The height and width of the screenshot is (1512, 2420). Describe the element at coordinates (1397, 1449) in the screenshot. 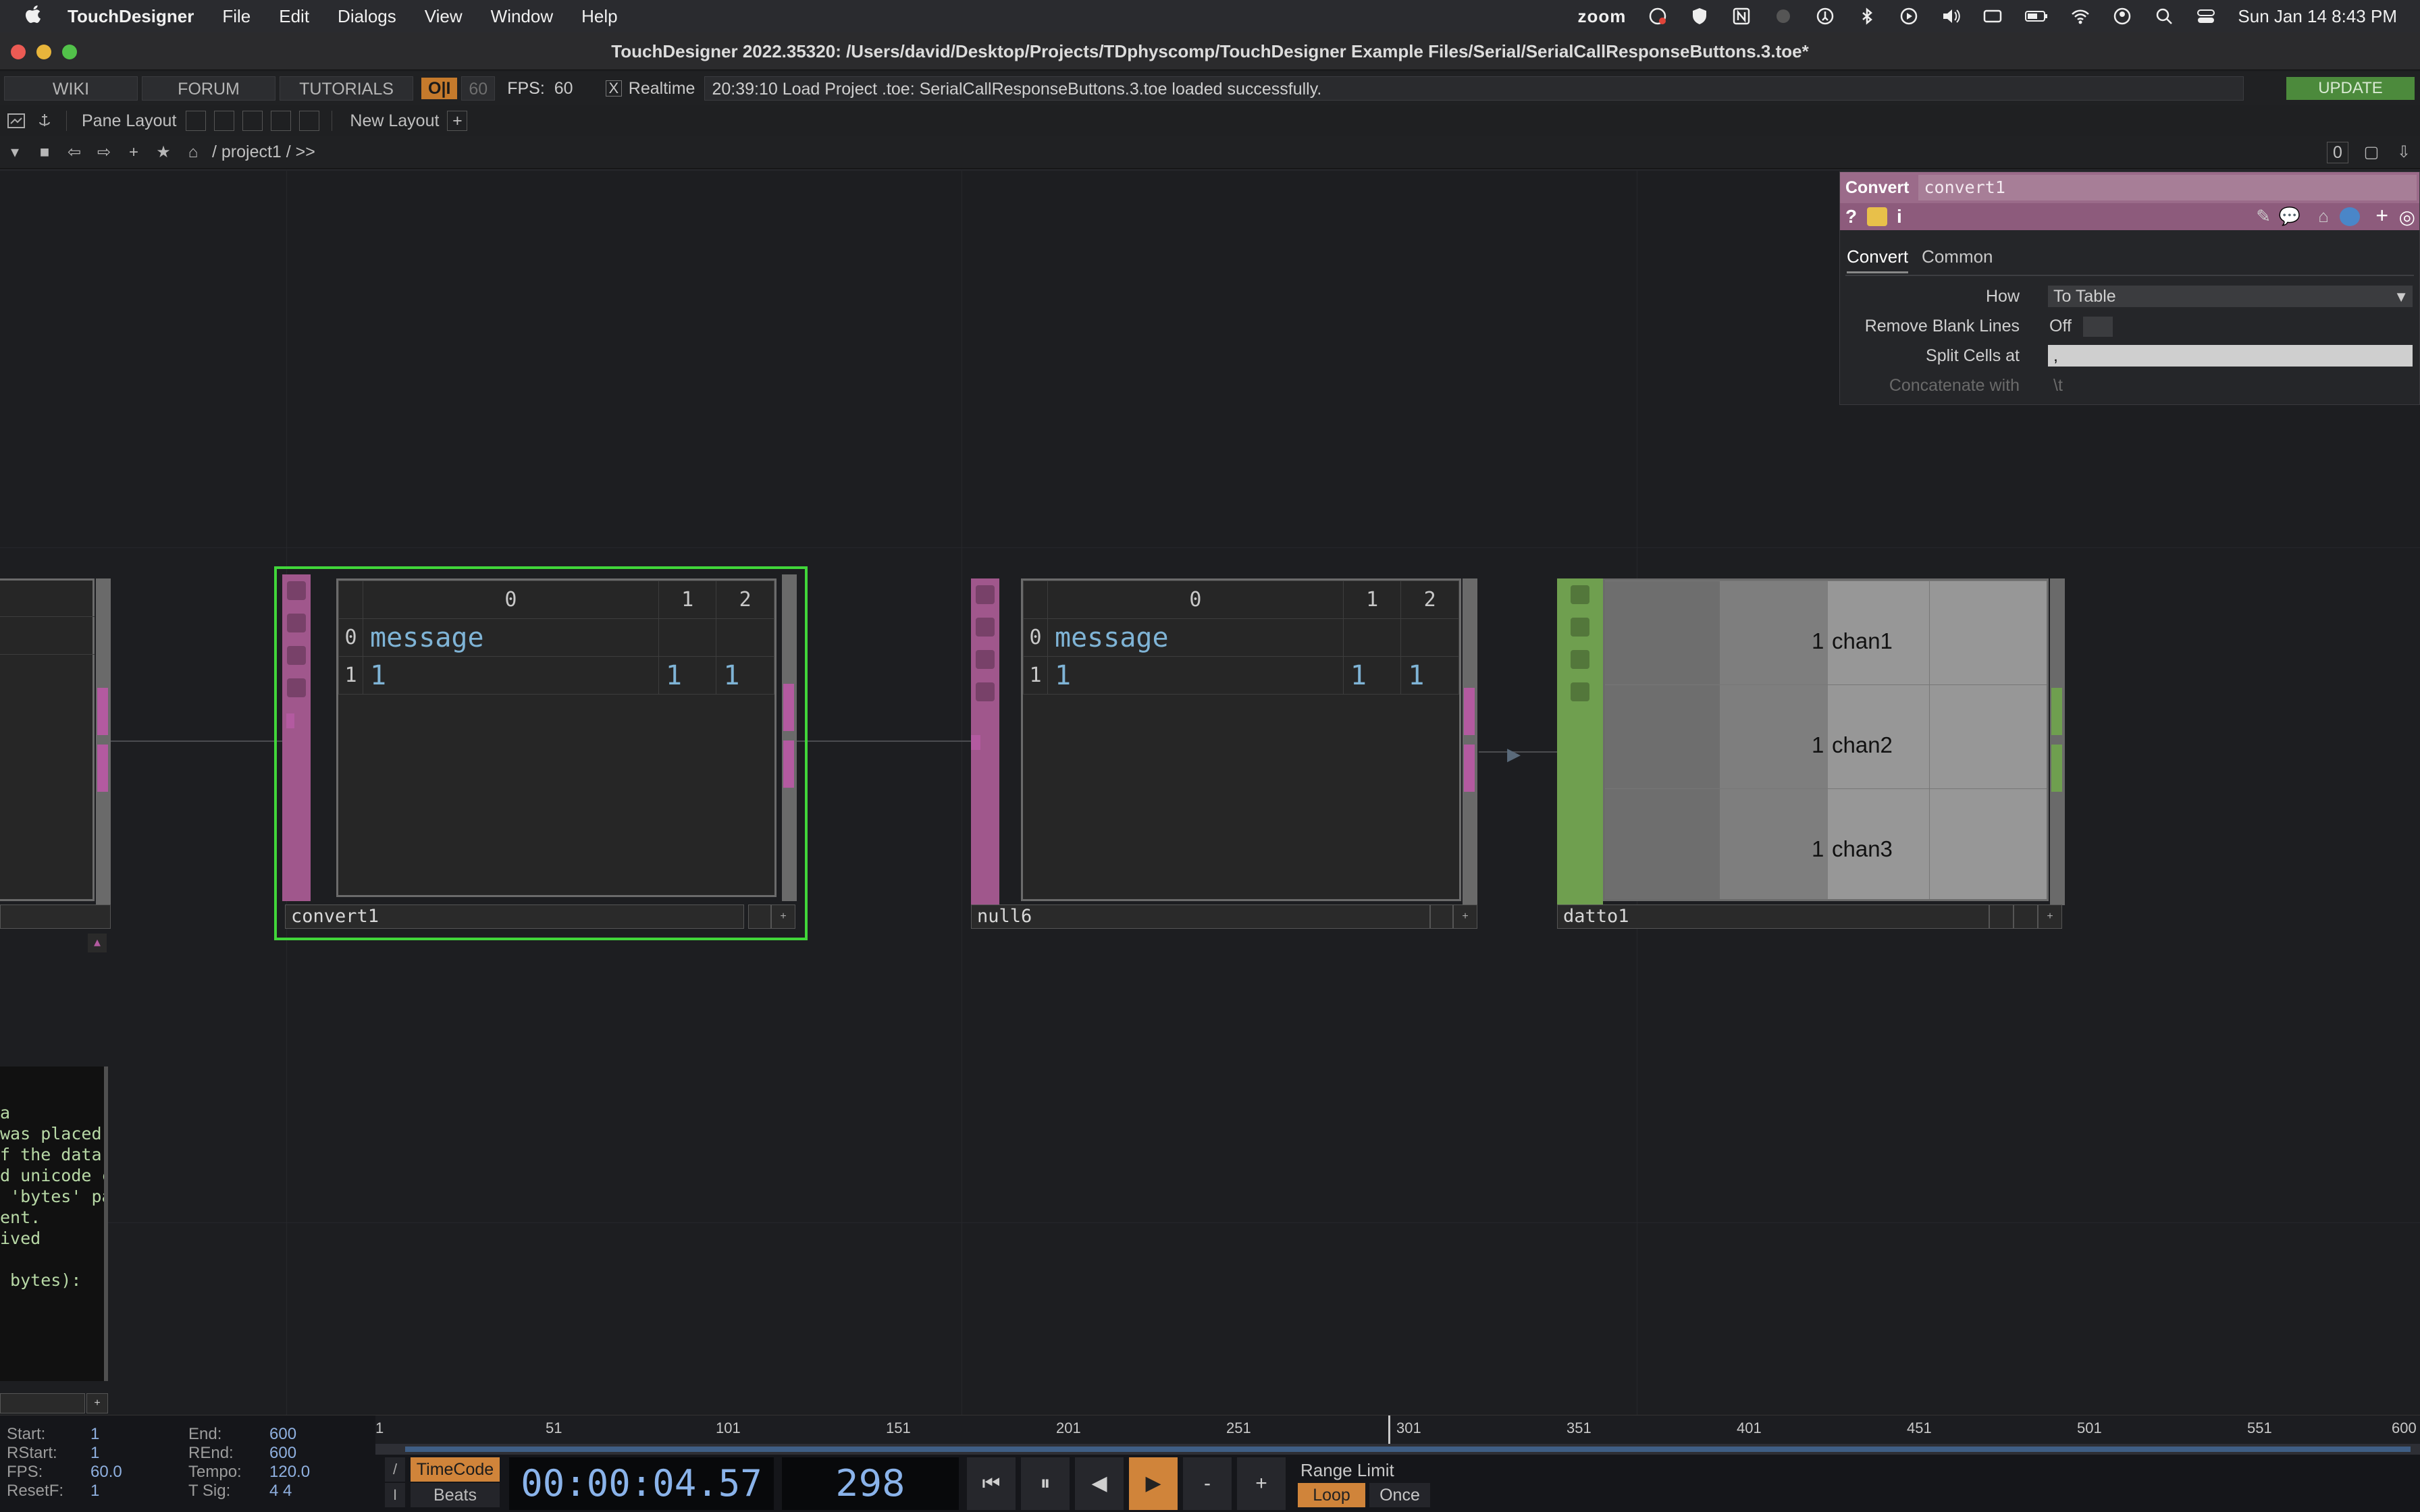

I see `timeline-range-bar` at that location.